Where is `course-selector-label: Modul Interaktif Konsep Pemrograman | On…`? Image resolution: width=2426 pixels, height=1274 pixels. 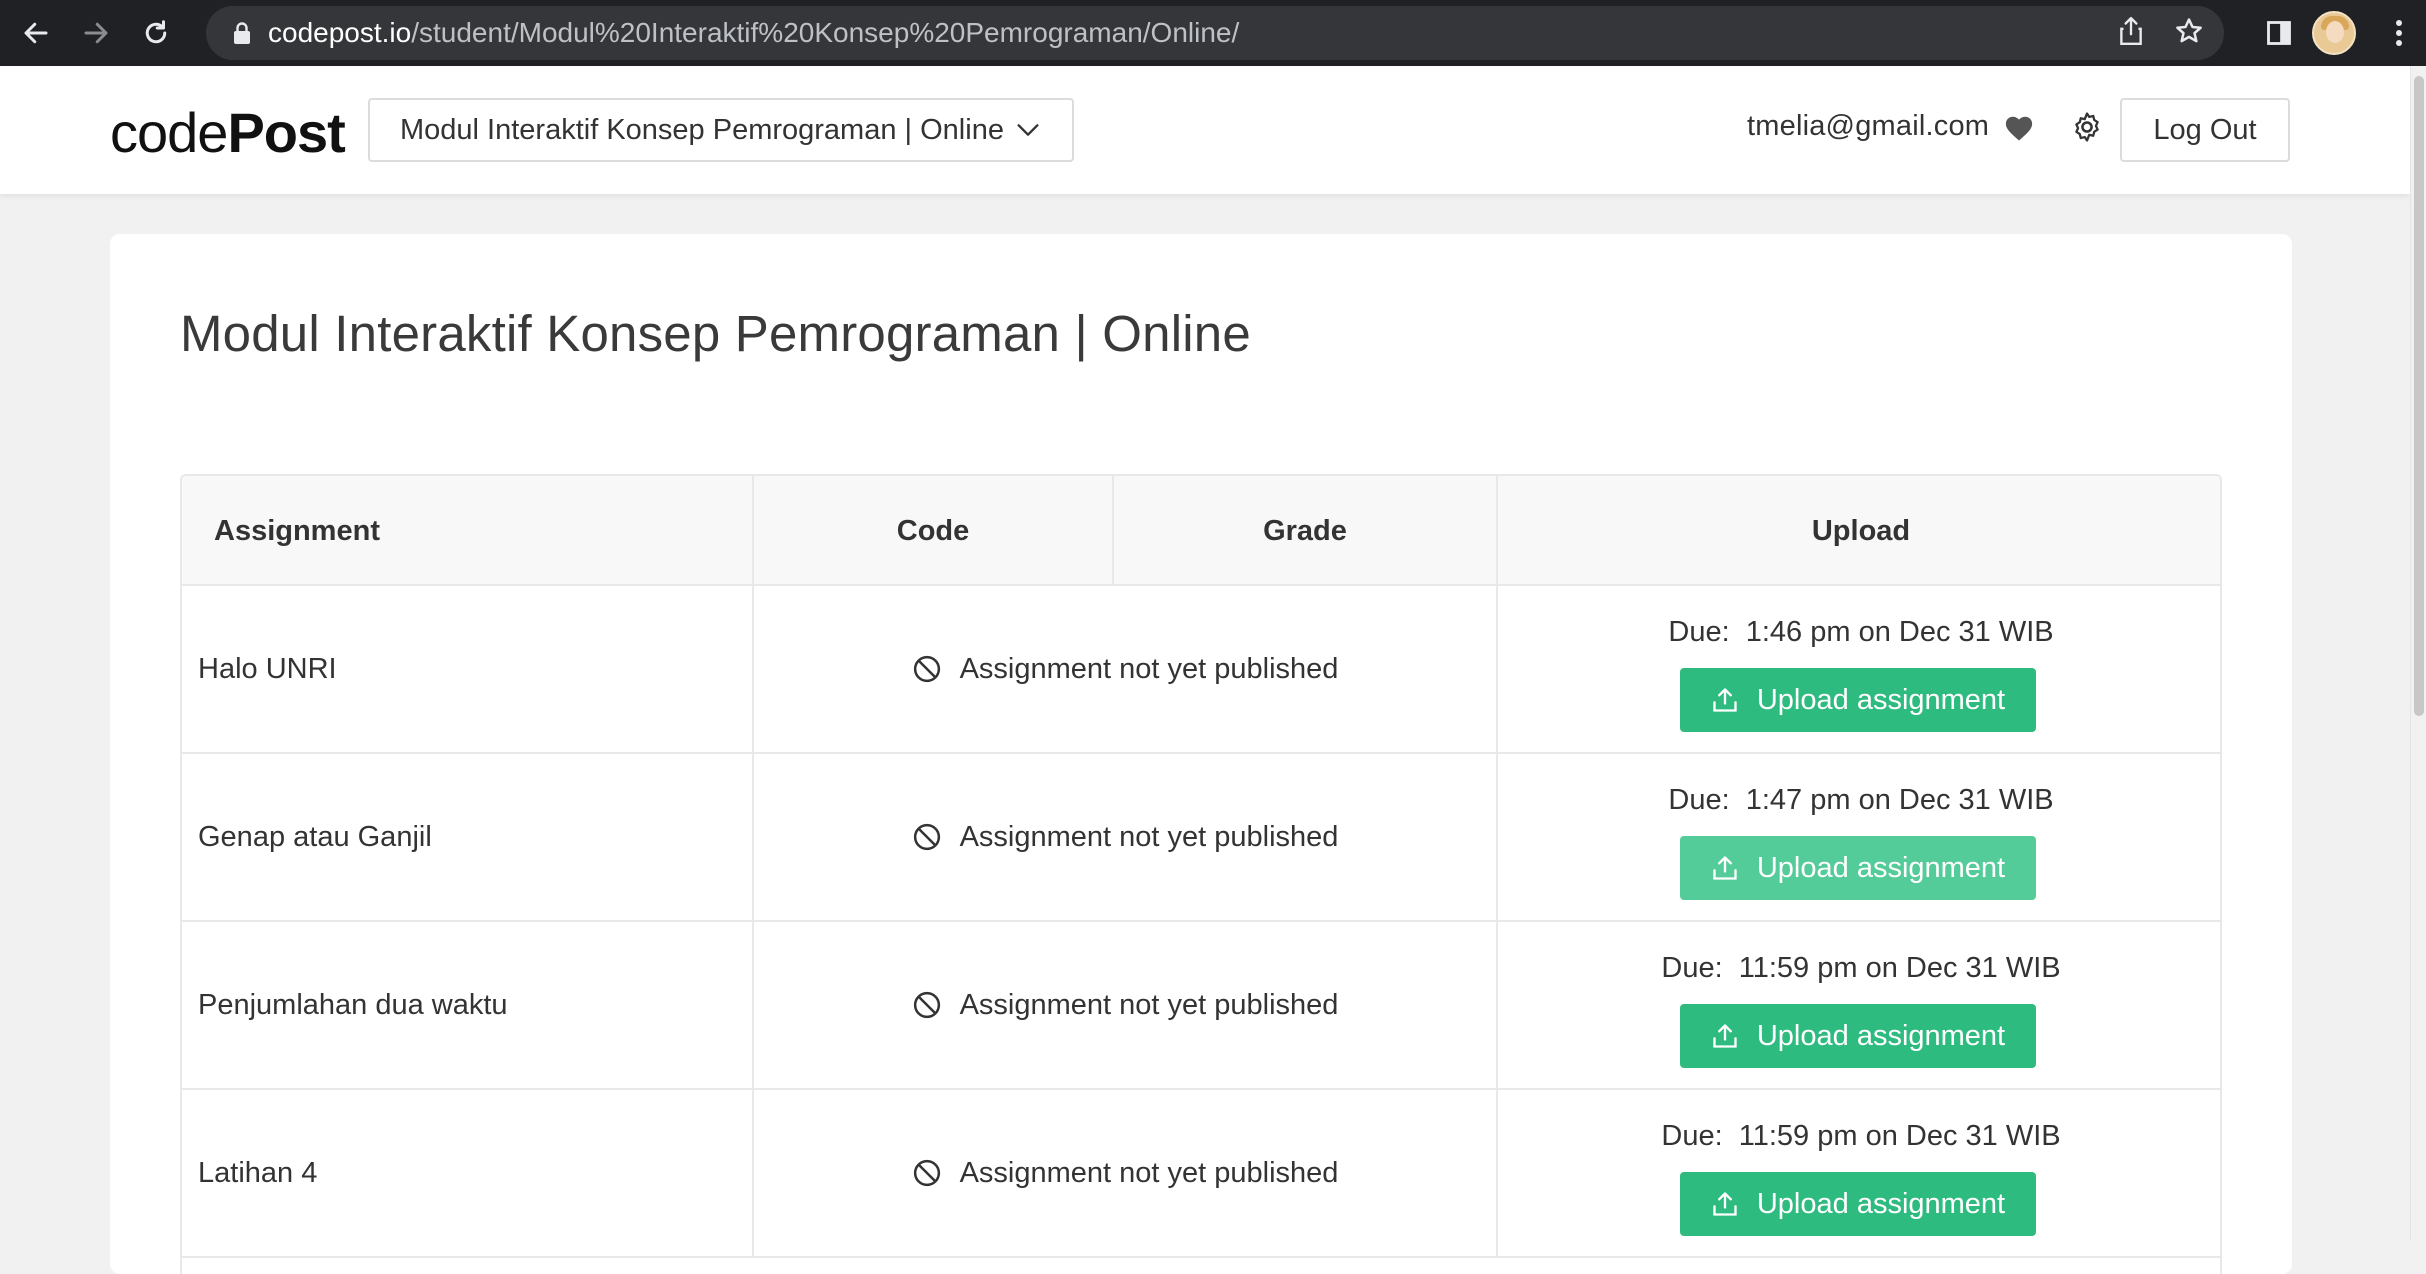
course-selector-label: Modul Interaktif Konsep Pemrograman | On… is located at coordinates (702, 129).